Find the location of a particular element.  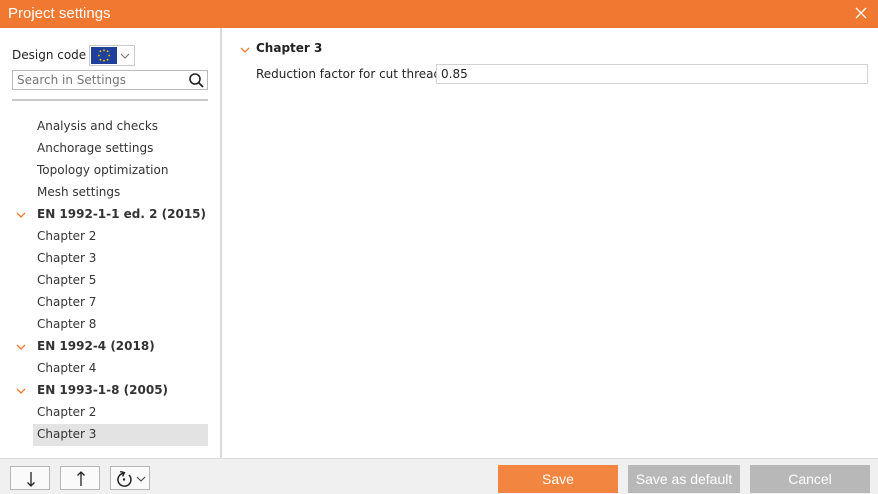

tree-item-chapter-8: Chapter 8 is located at coordinates (110, 325).